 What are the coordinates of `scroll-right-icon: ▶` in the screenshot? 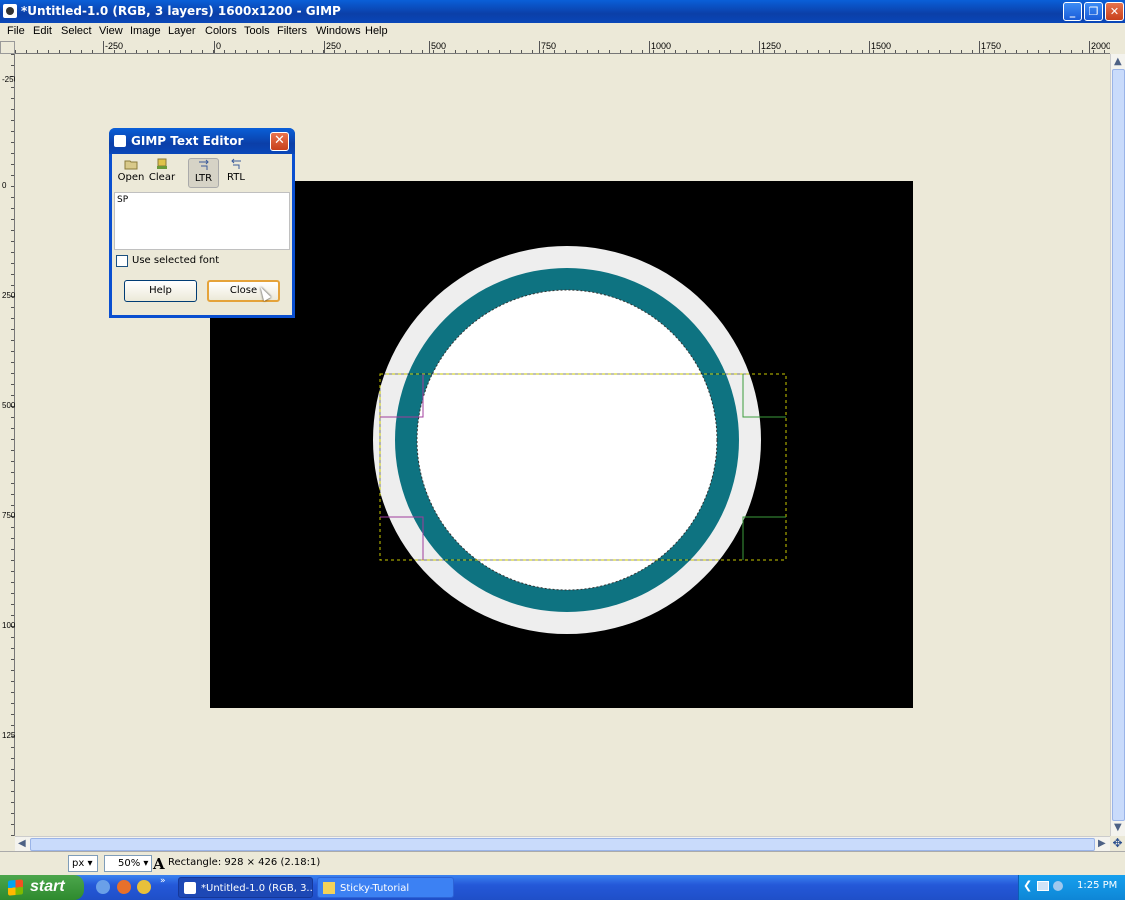 It's located at (1102, 843).